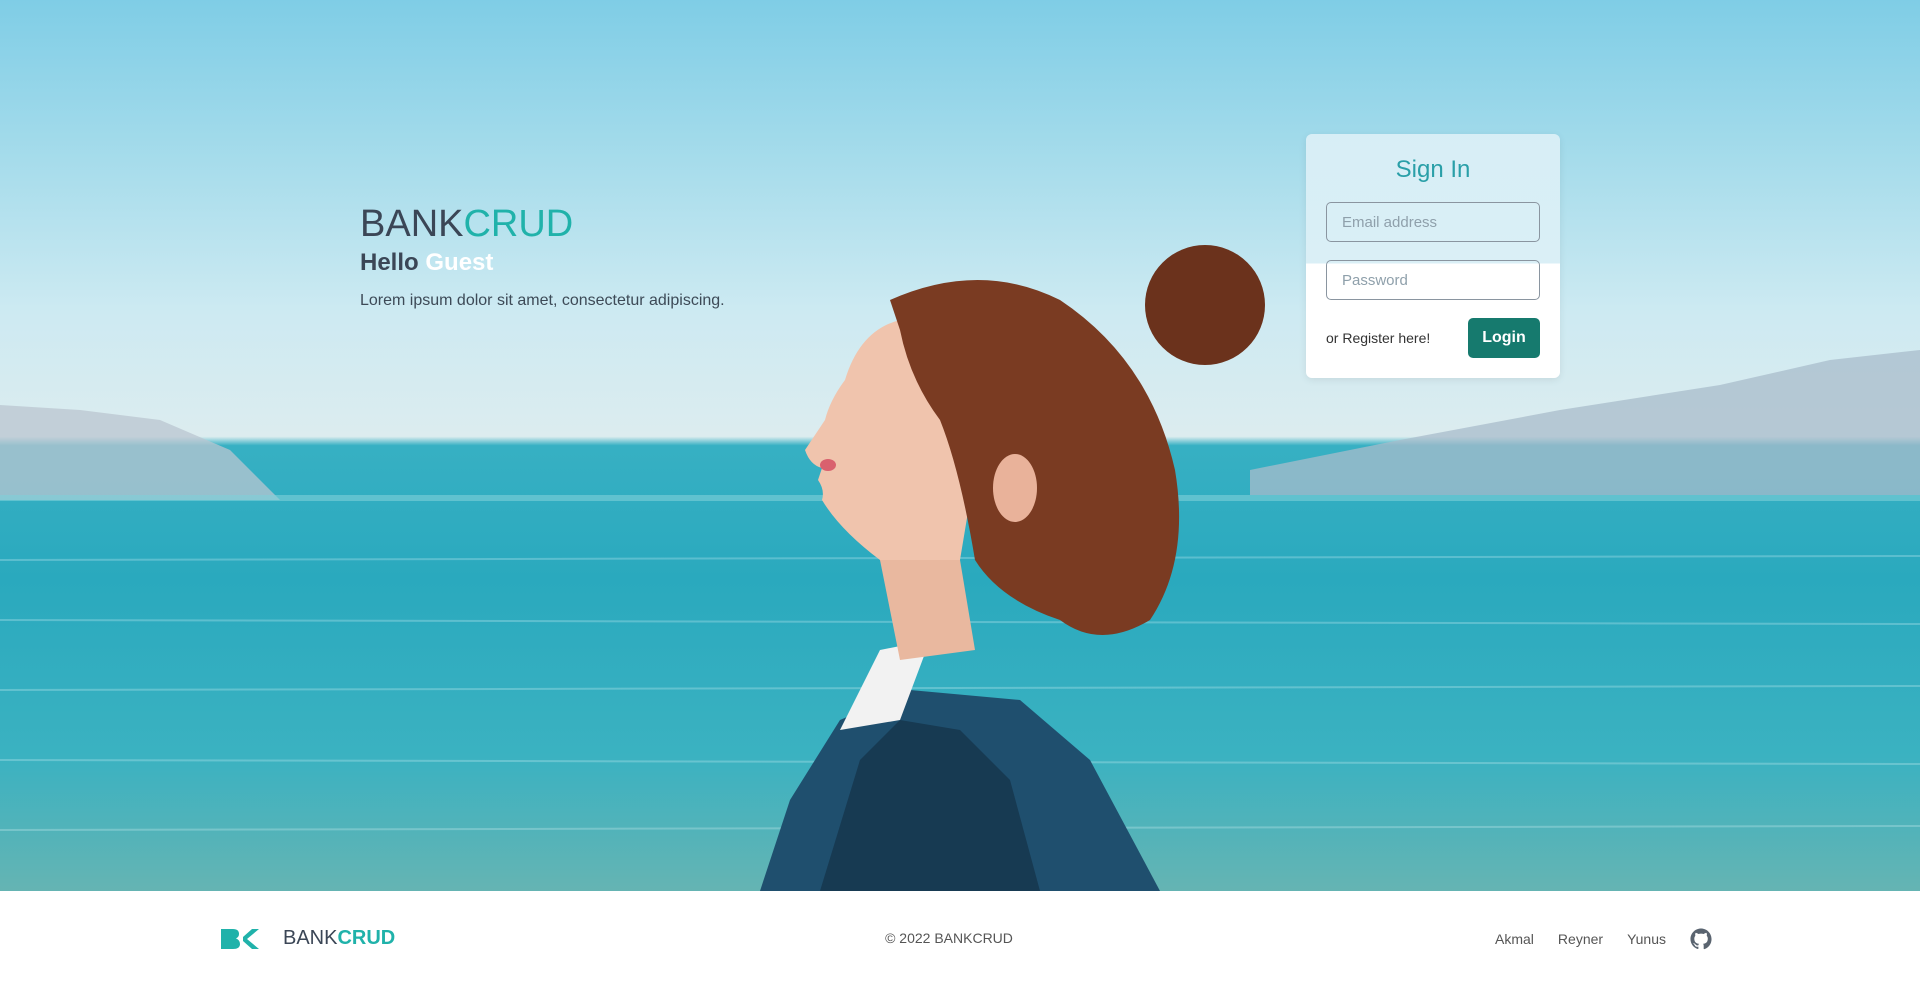  I want to click on signin-title: Sign In, so click(1433, 169).